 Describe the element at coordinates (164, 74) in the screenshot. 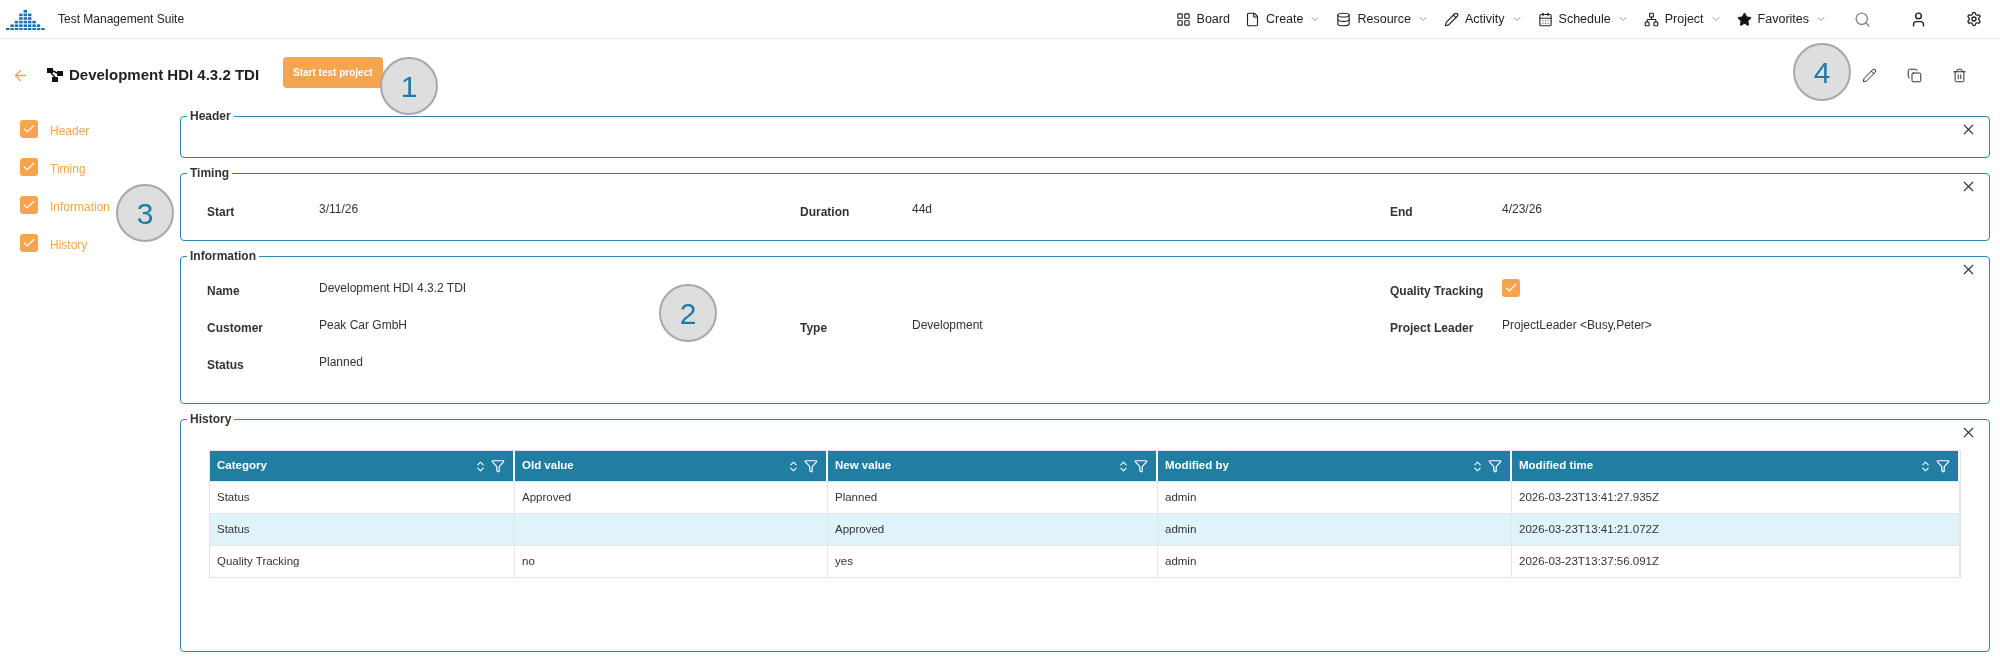

I see `page-title: Development HDI 4.3.2 TDI` at that location.